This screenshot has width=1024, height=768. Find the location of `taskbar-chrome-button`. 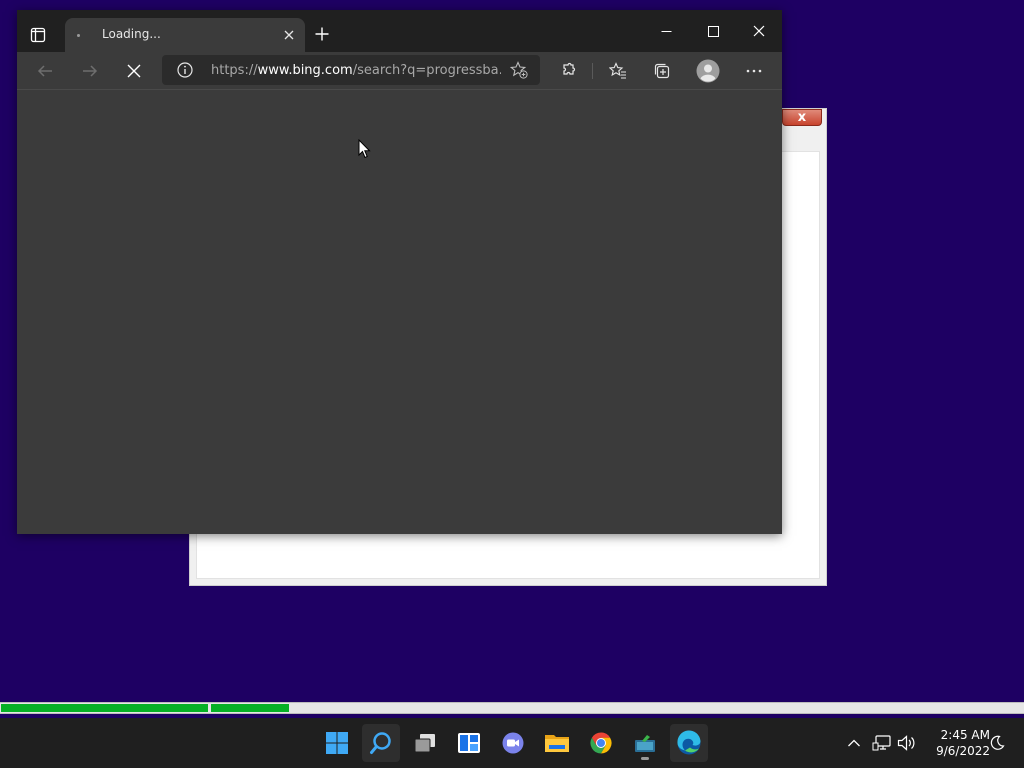

taskbar-chrome-button is located at coordinates (601, 743).